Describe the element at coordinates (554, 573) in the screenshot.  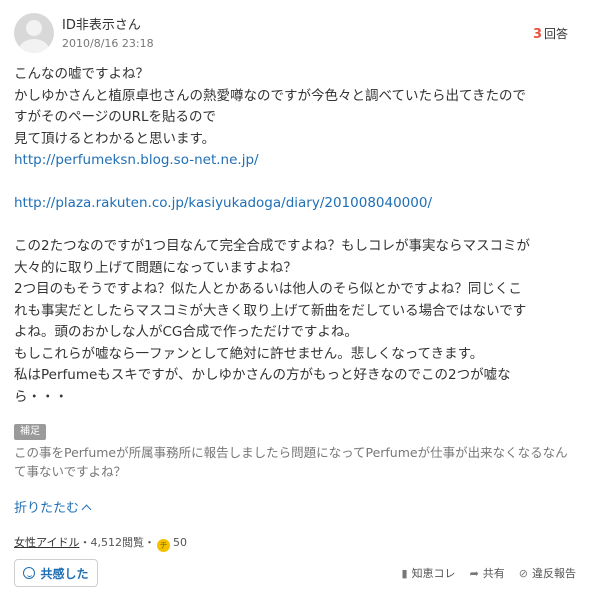
I see `report-label: 違反報告` at that location.